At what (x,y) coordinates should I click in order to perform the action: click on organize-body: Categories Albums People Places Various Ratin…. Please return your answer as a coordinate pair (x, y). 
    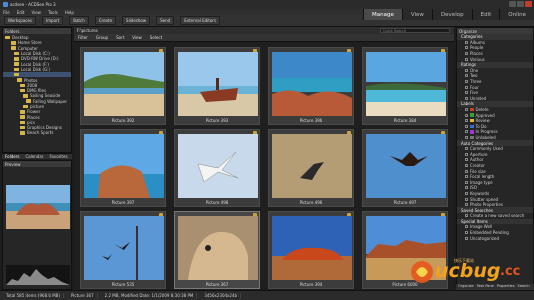
    Looking at the image, I should click on (495, 137).